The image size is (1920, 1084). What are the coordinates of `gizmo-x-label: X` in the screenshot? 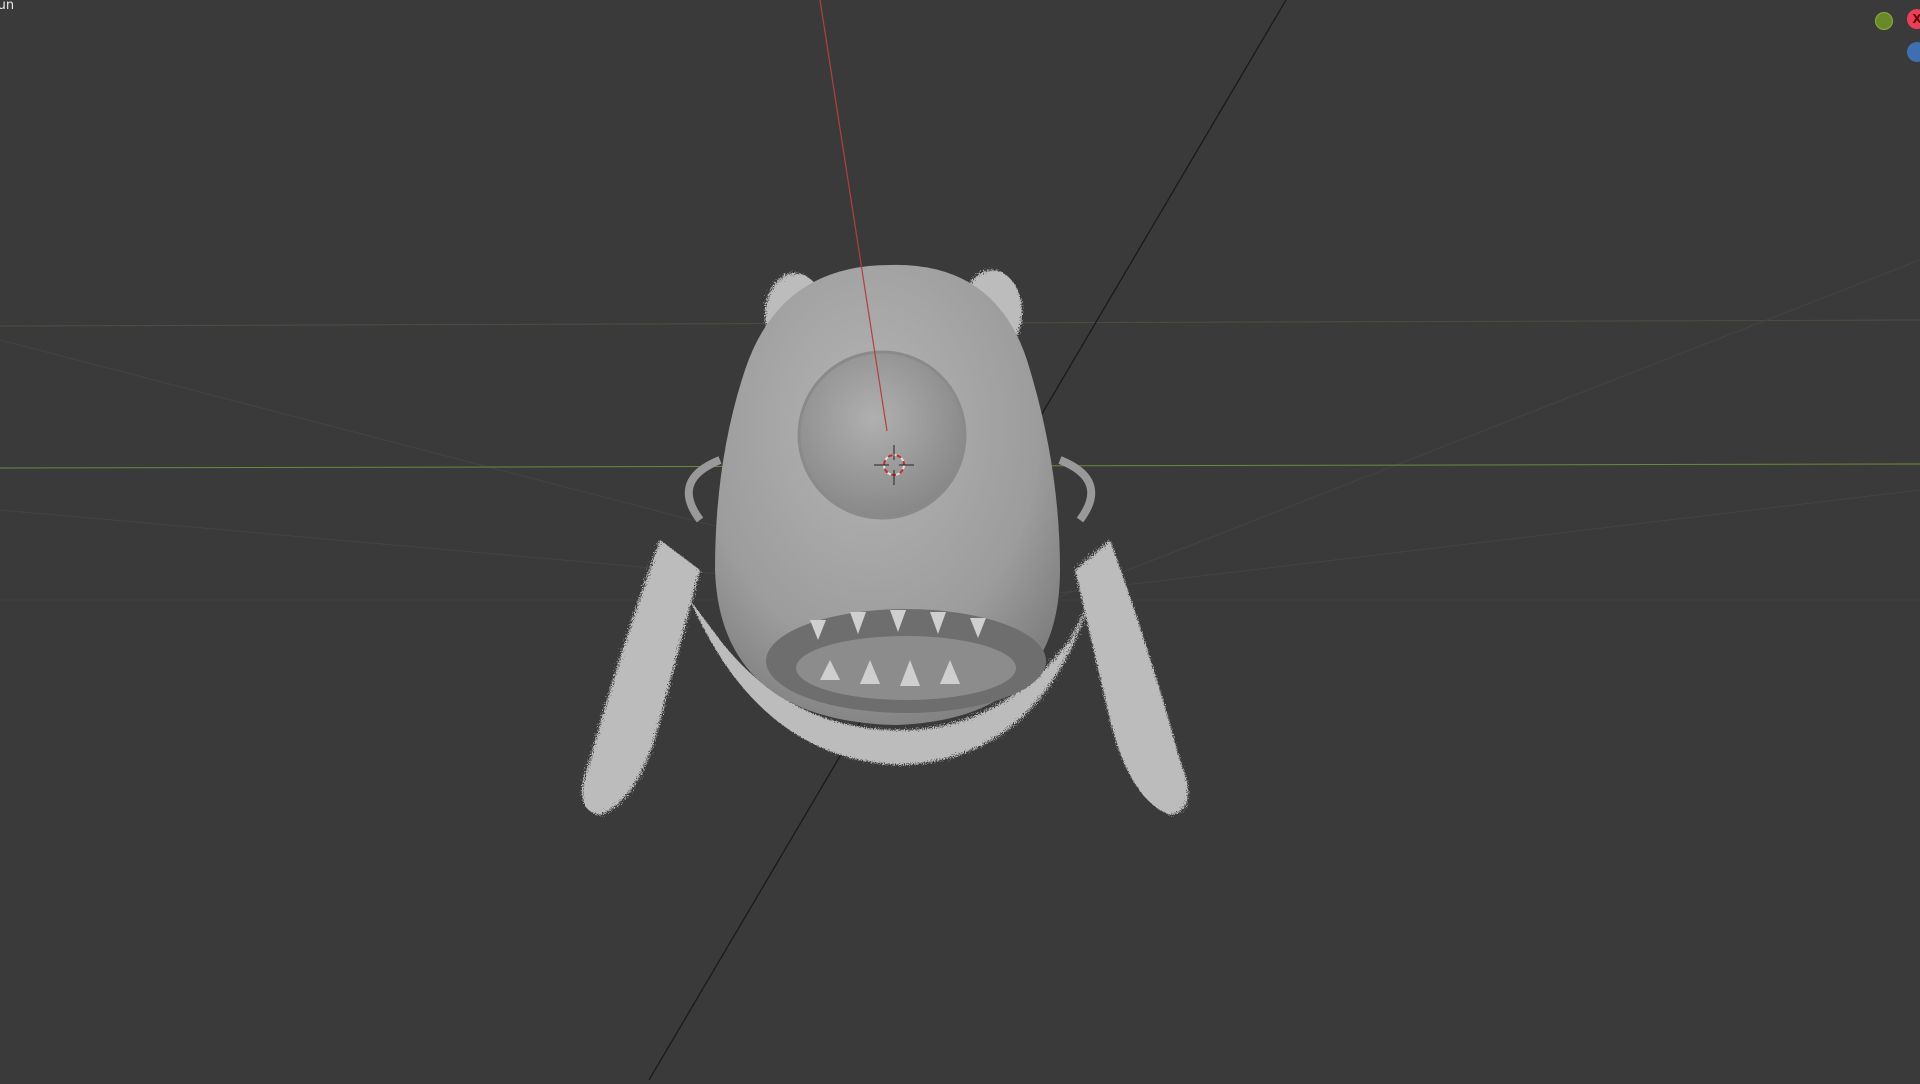 It's located at (1916, 19).